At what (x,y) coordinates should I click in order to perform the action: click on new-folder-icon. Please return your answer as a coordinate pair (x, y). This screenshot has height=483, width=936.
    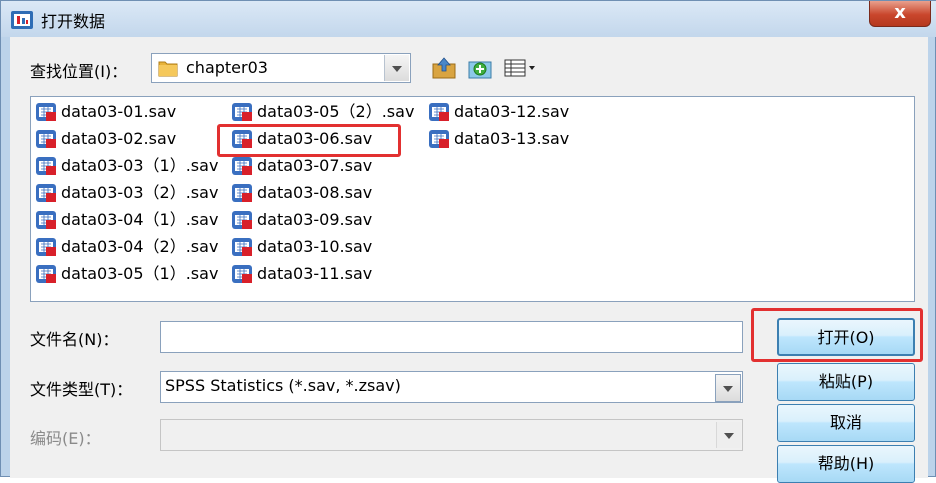
    Looking at the image, I should click on (480, 68).